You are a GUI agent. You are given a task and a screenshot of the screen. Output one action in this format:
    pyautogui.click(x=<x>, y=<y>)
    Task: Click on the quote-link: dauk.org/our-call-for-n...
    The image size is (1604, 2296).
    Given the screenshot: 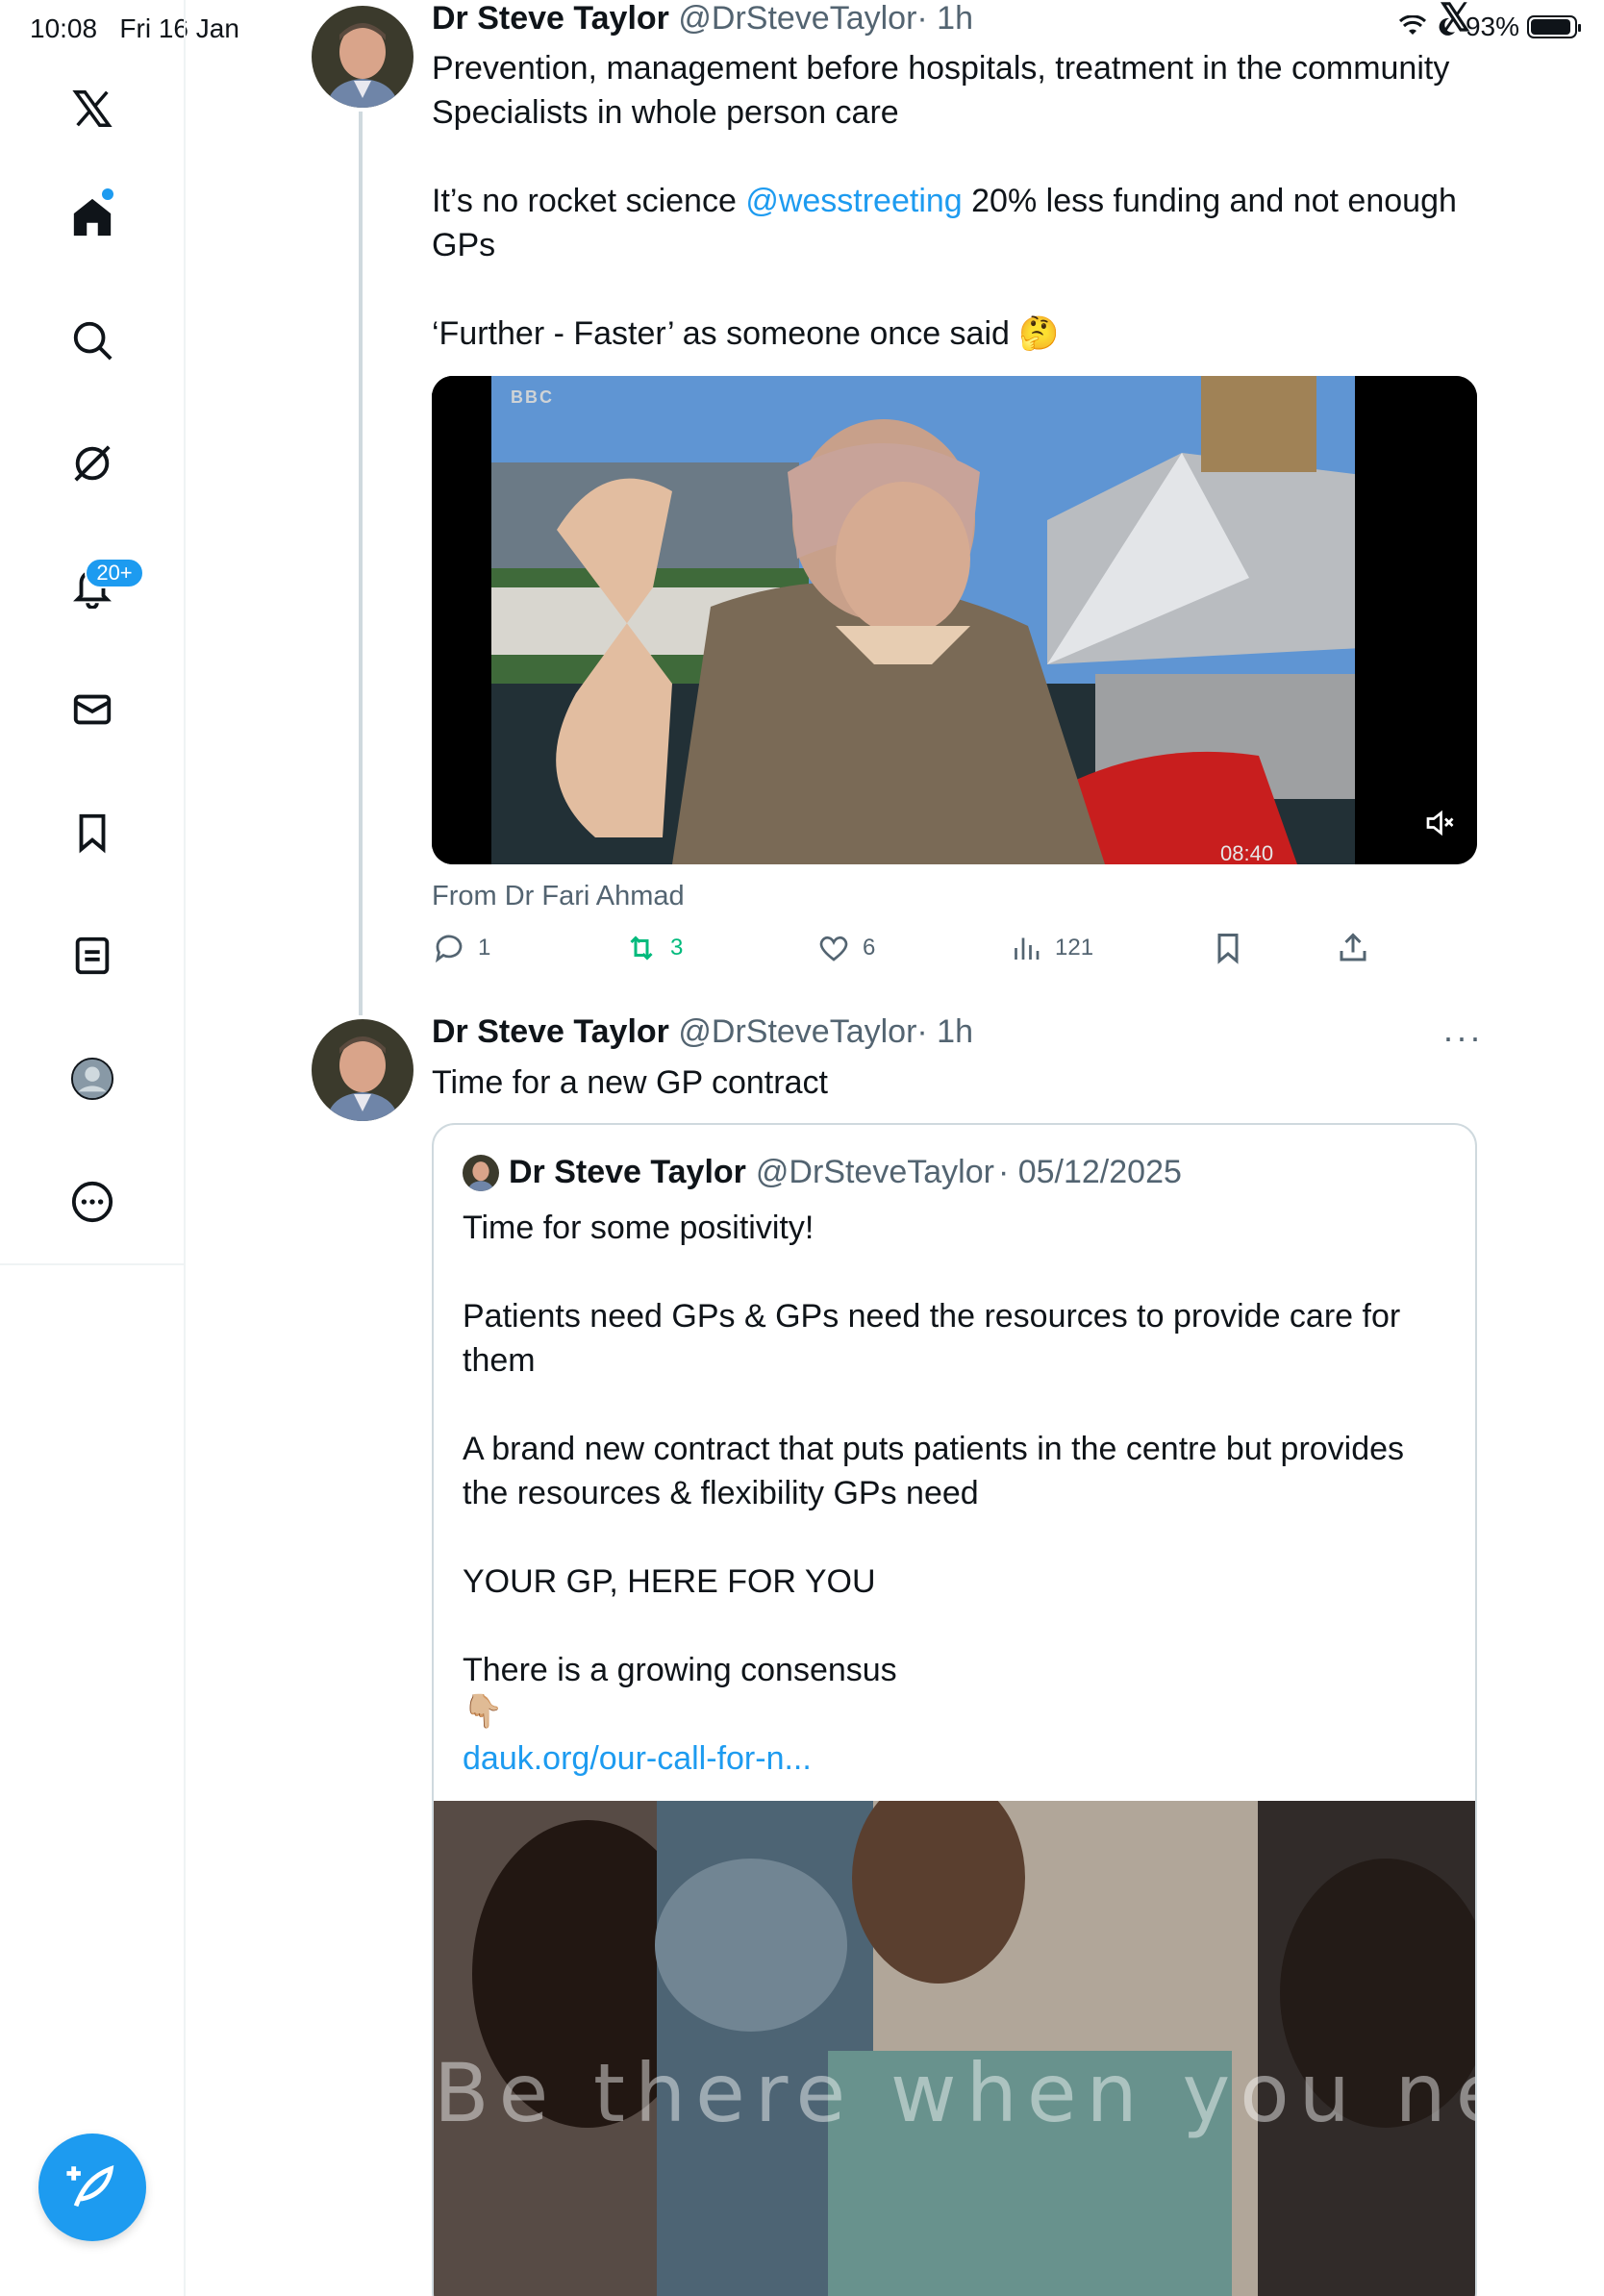 What is the action you would take?
    pyautogui.click(x=953, y=1758)
    